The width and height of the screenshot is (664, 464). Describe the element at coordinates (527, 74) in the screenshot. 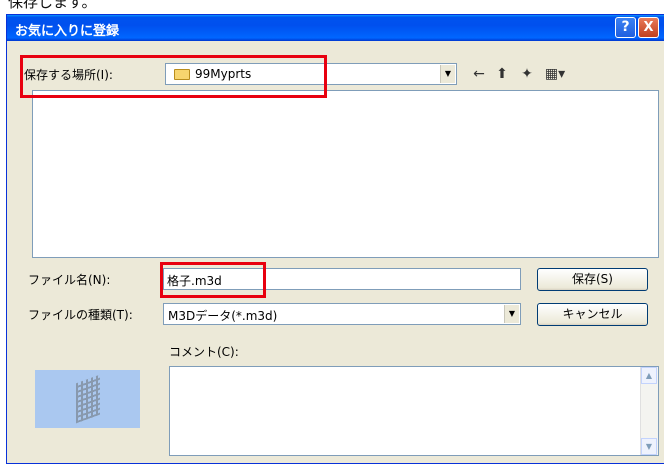

I see `new-folder-icon: ✦` at that location.